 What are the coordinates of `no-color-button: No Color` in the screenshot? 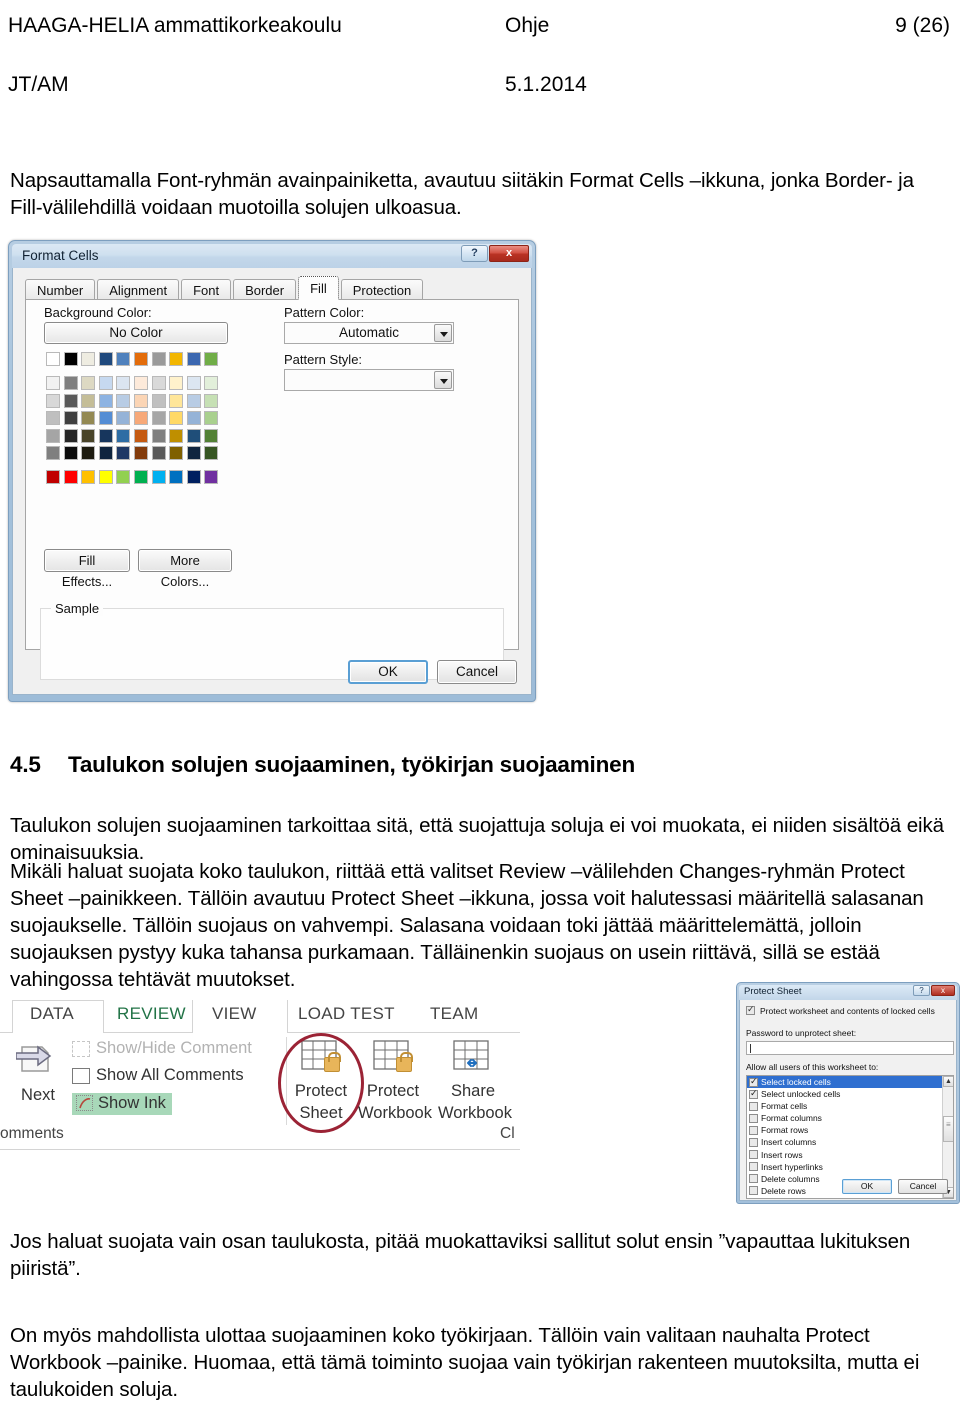 It's located at (136, 333).